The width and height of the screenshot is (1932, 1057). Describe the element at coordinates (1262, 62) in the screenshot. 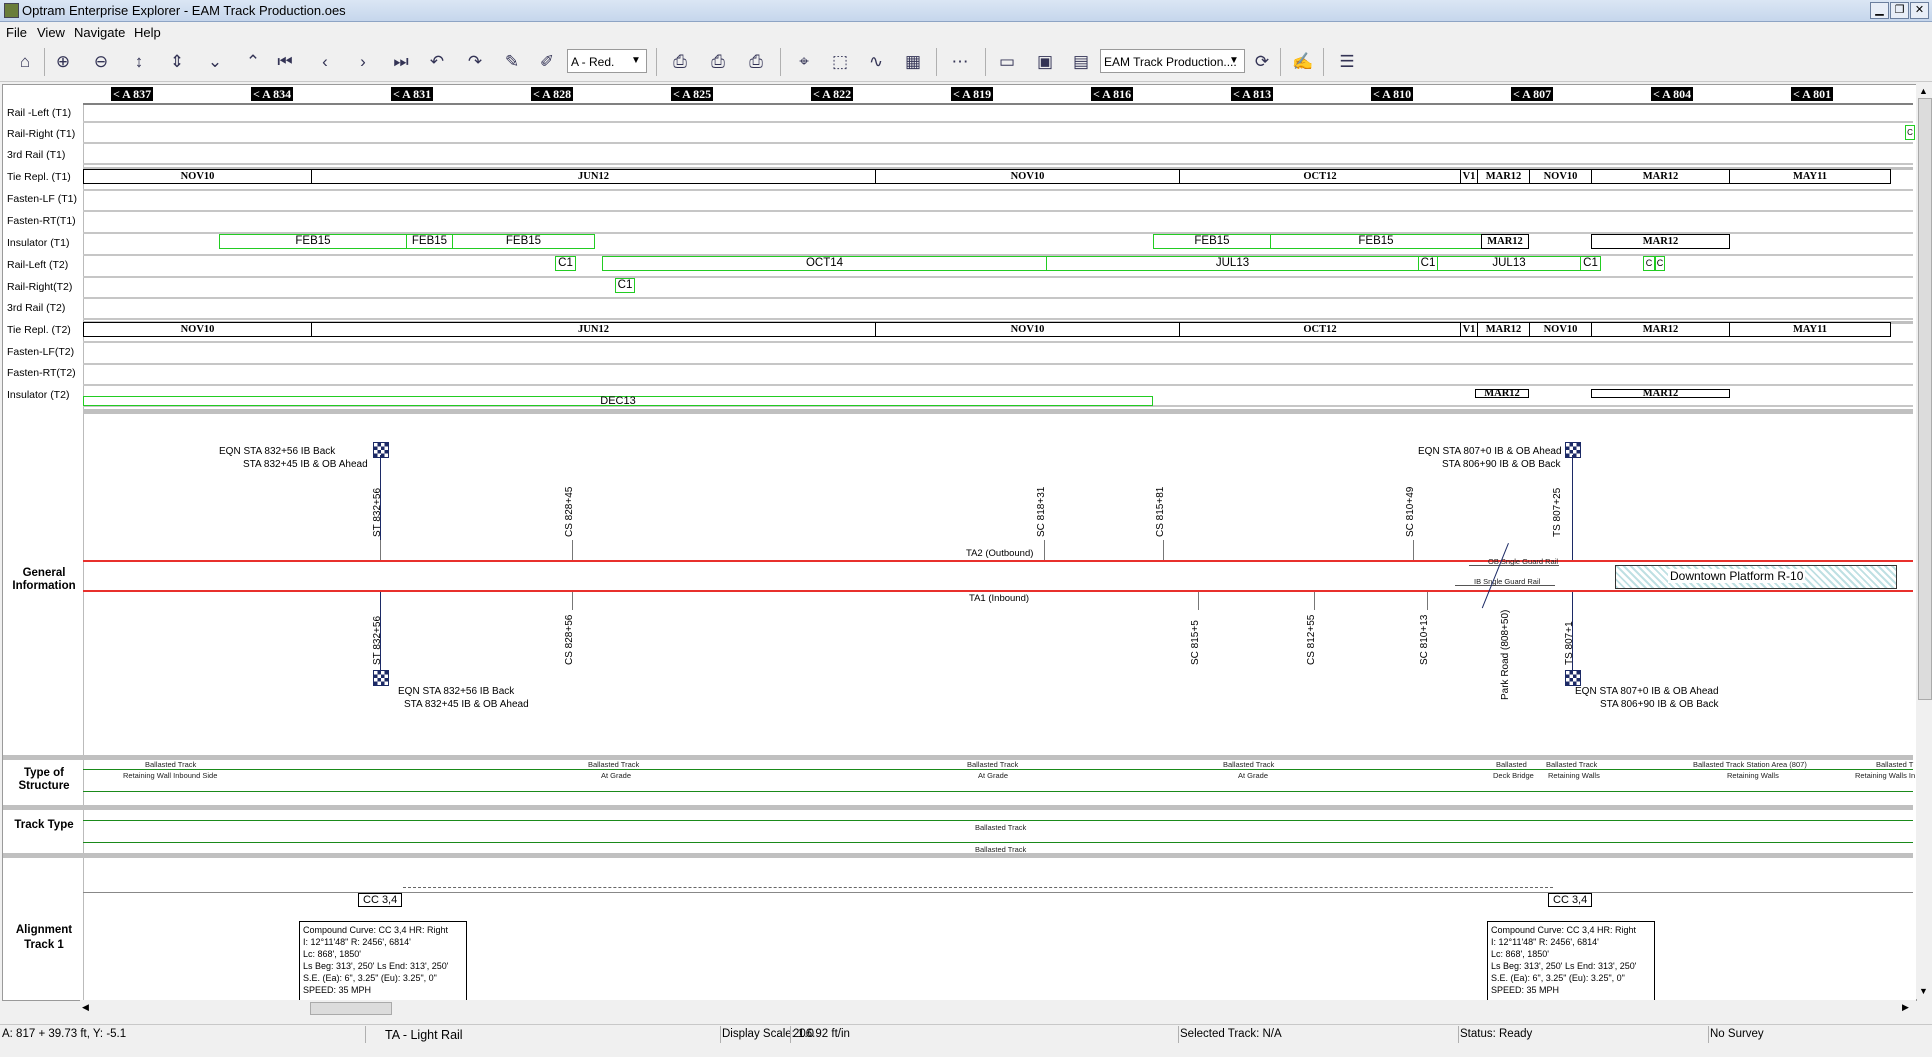

I see `refresh-icon: ⟳` at that location.